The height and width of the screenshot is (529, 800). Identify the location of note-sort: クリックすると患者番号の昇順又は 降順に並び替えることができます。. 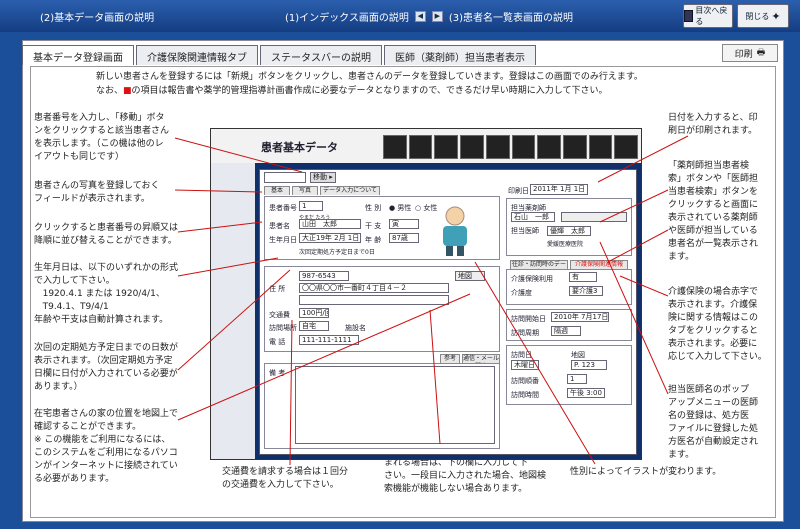
(106, 234).